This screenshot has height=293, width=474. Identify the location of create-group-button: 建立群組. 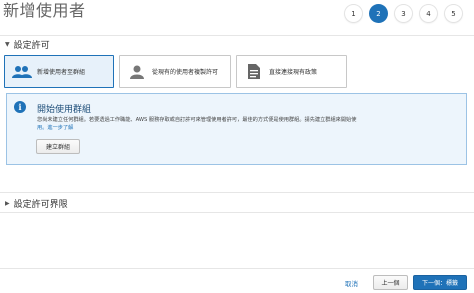
(58, 146).